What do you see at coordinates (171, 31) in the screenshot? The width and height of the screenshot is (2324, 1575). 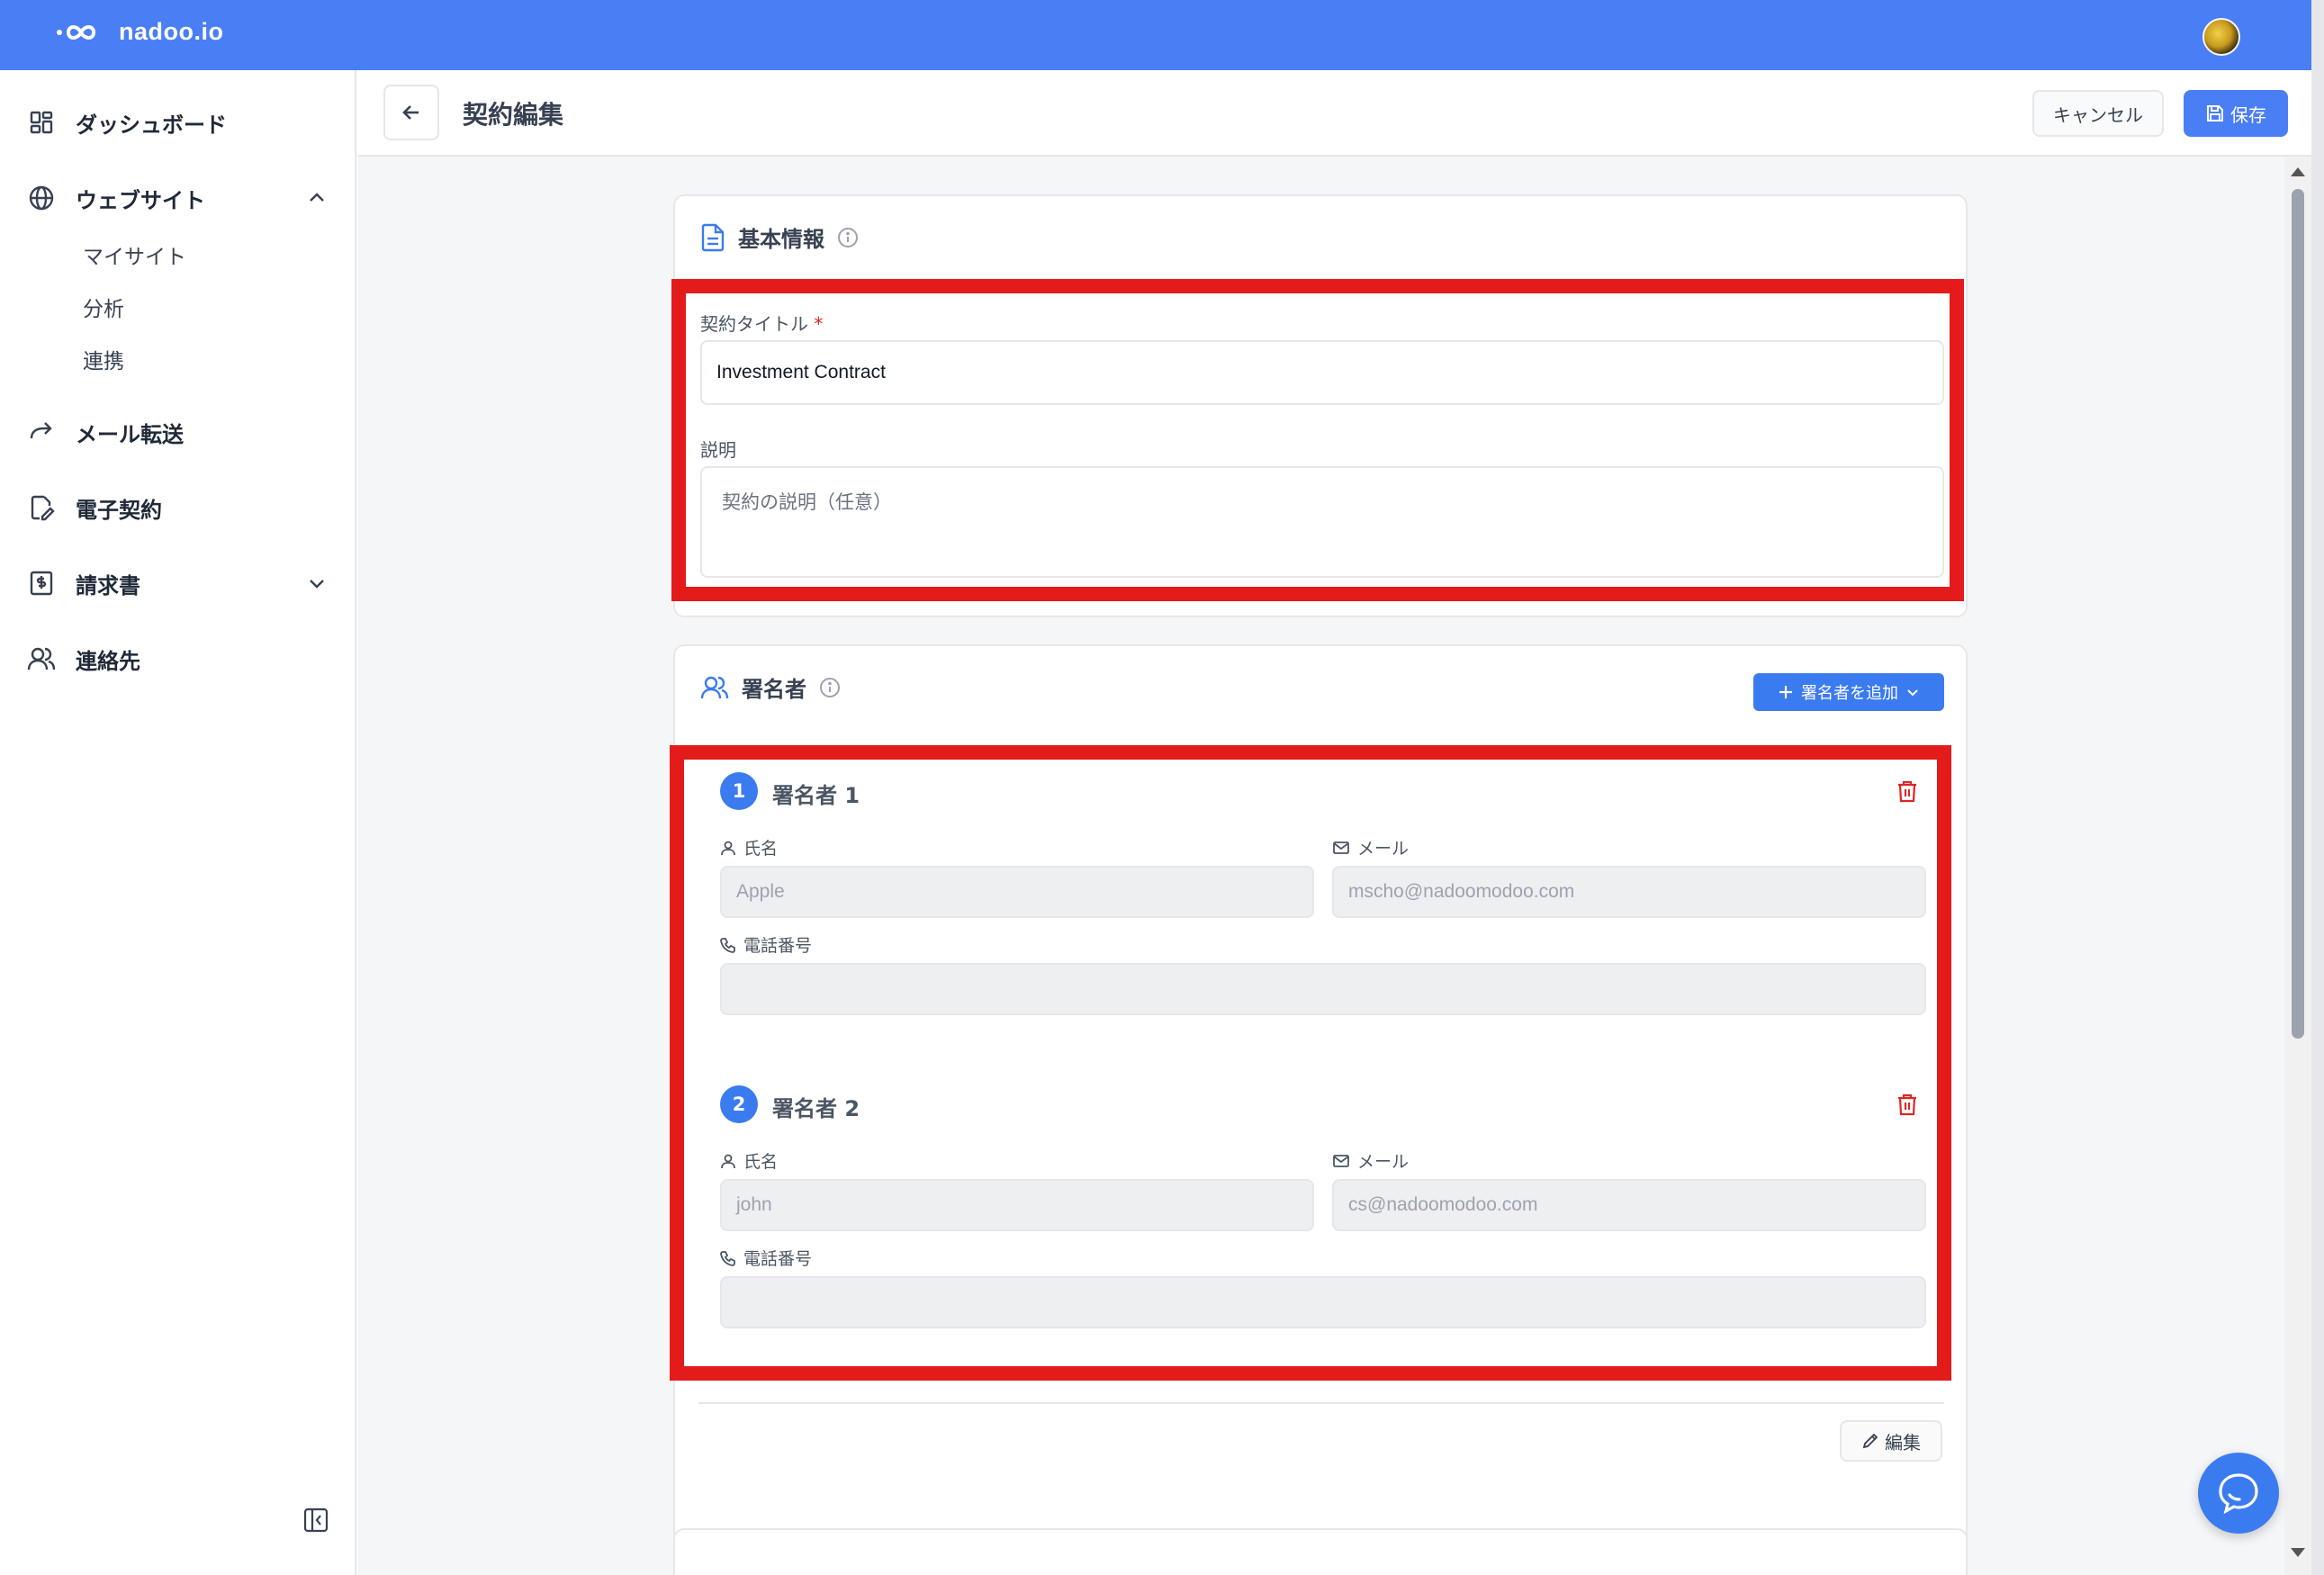 I see `app-name: nadoo.io` at bounding box center [171, 31].